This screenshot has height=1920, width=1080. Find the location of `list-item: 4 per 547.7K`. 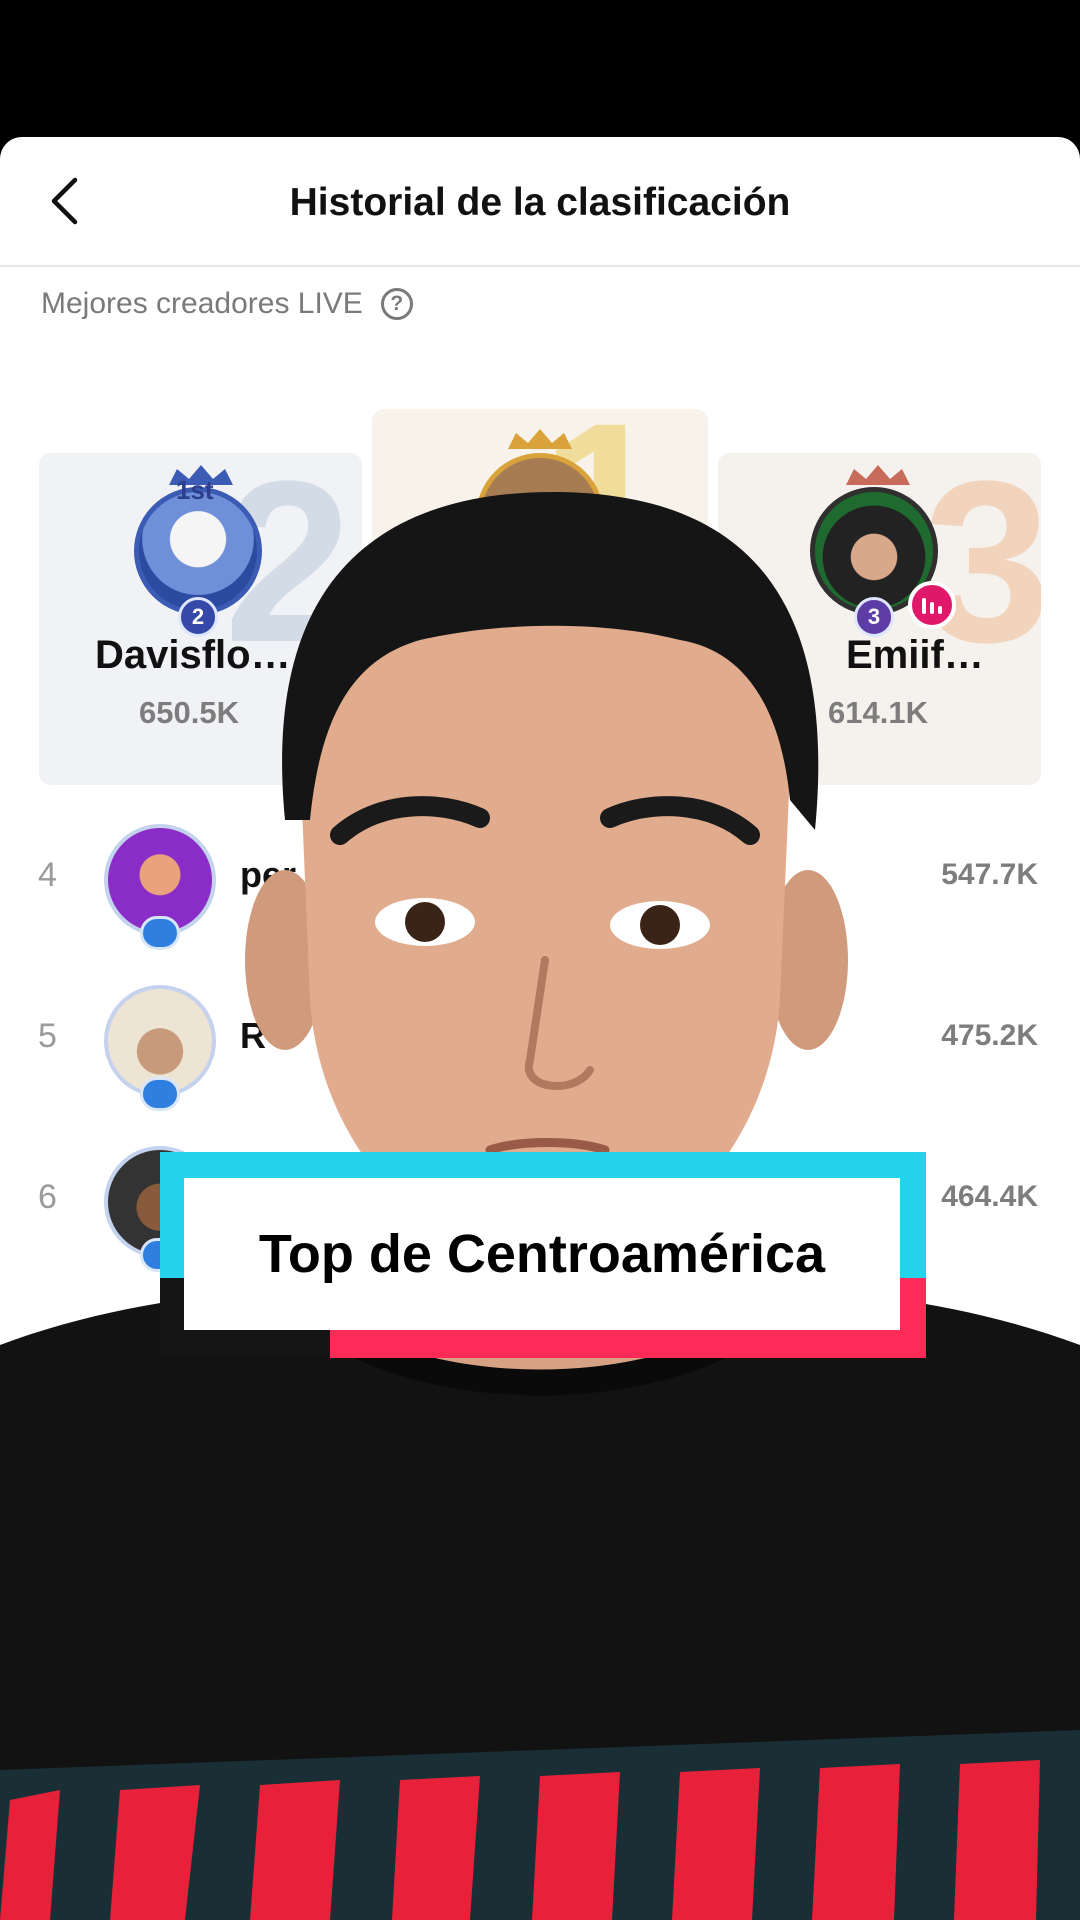

list-item: 4 per 547.7K is located at coordinates (540, 879).